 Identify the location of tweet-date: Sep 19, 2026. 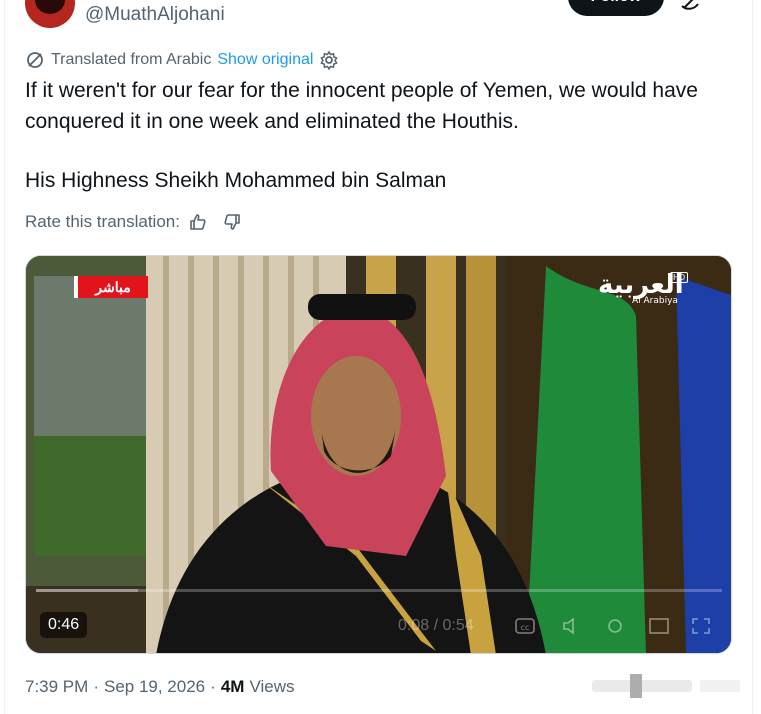
(154, 687).